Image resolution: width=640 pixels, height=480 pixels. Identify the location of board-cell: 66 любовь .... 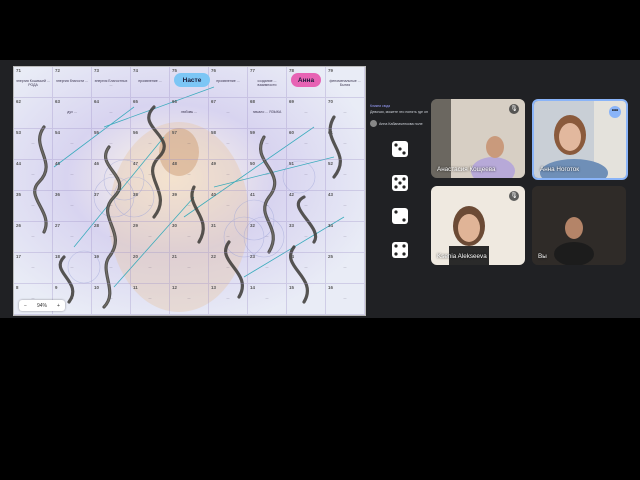
(189, 113).